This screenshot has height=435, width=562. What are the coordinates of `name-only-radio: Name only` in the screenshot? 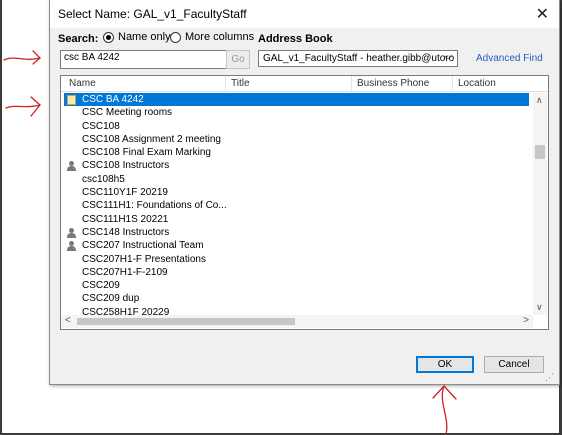 It's located at (137, 37).